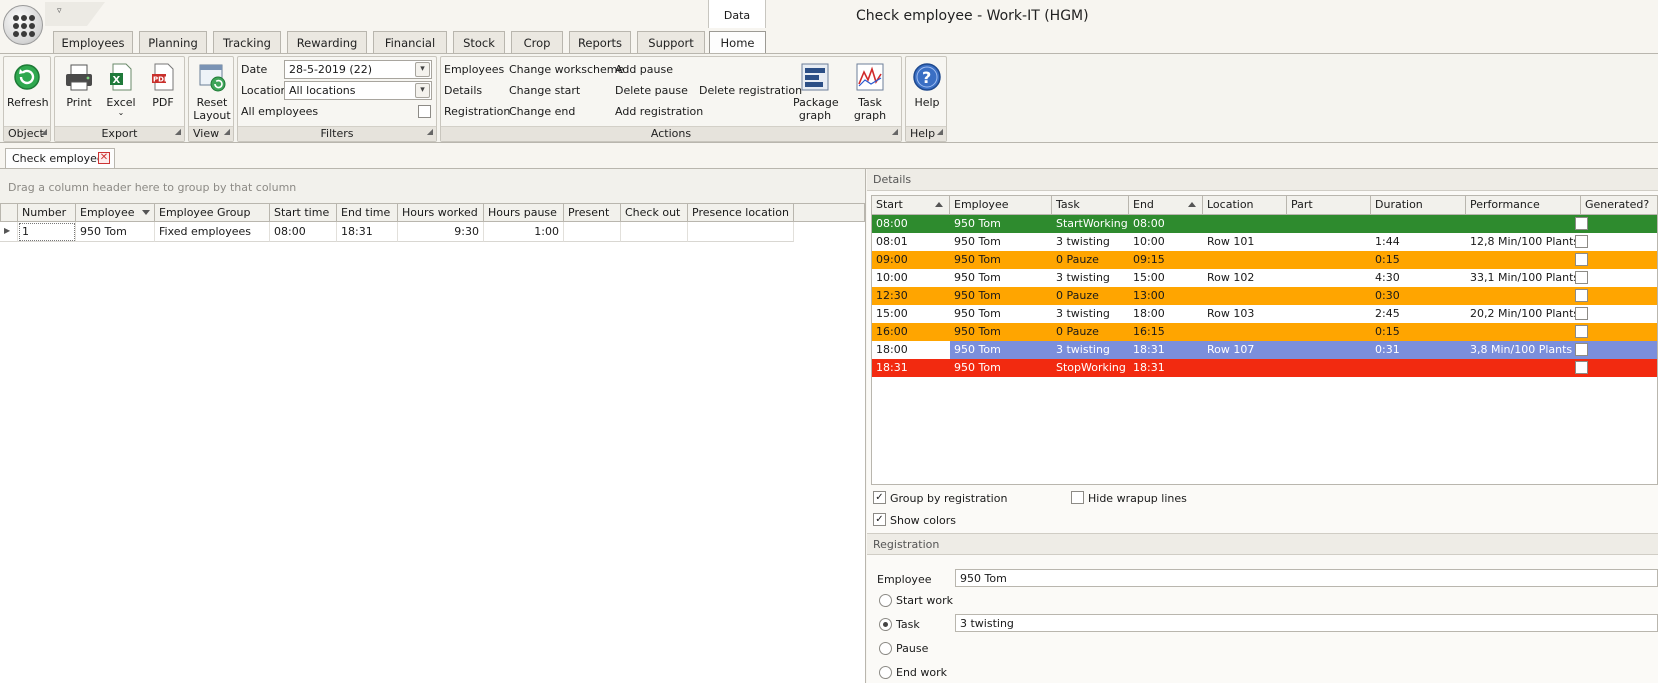  I want to click on table-row: 08:00 950 Tom StartWorking 08:00, so click(1264, 224).